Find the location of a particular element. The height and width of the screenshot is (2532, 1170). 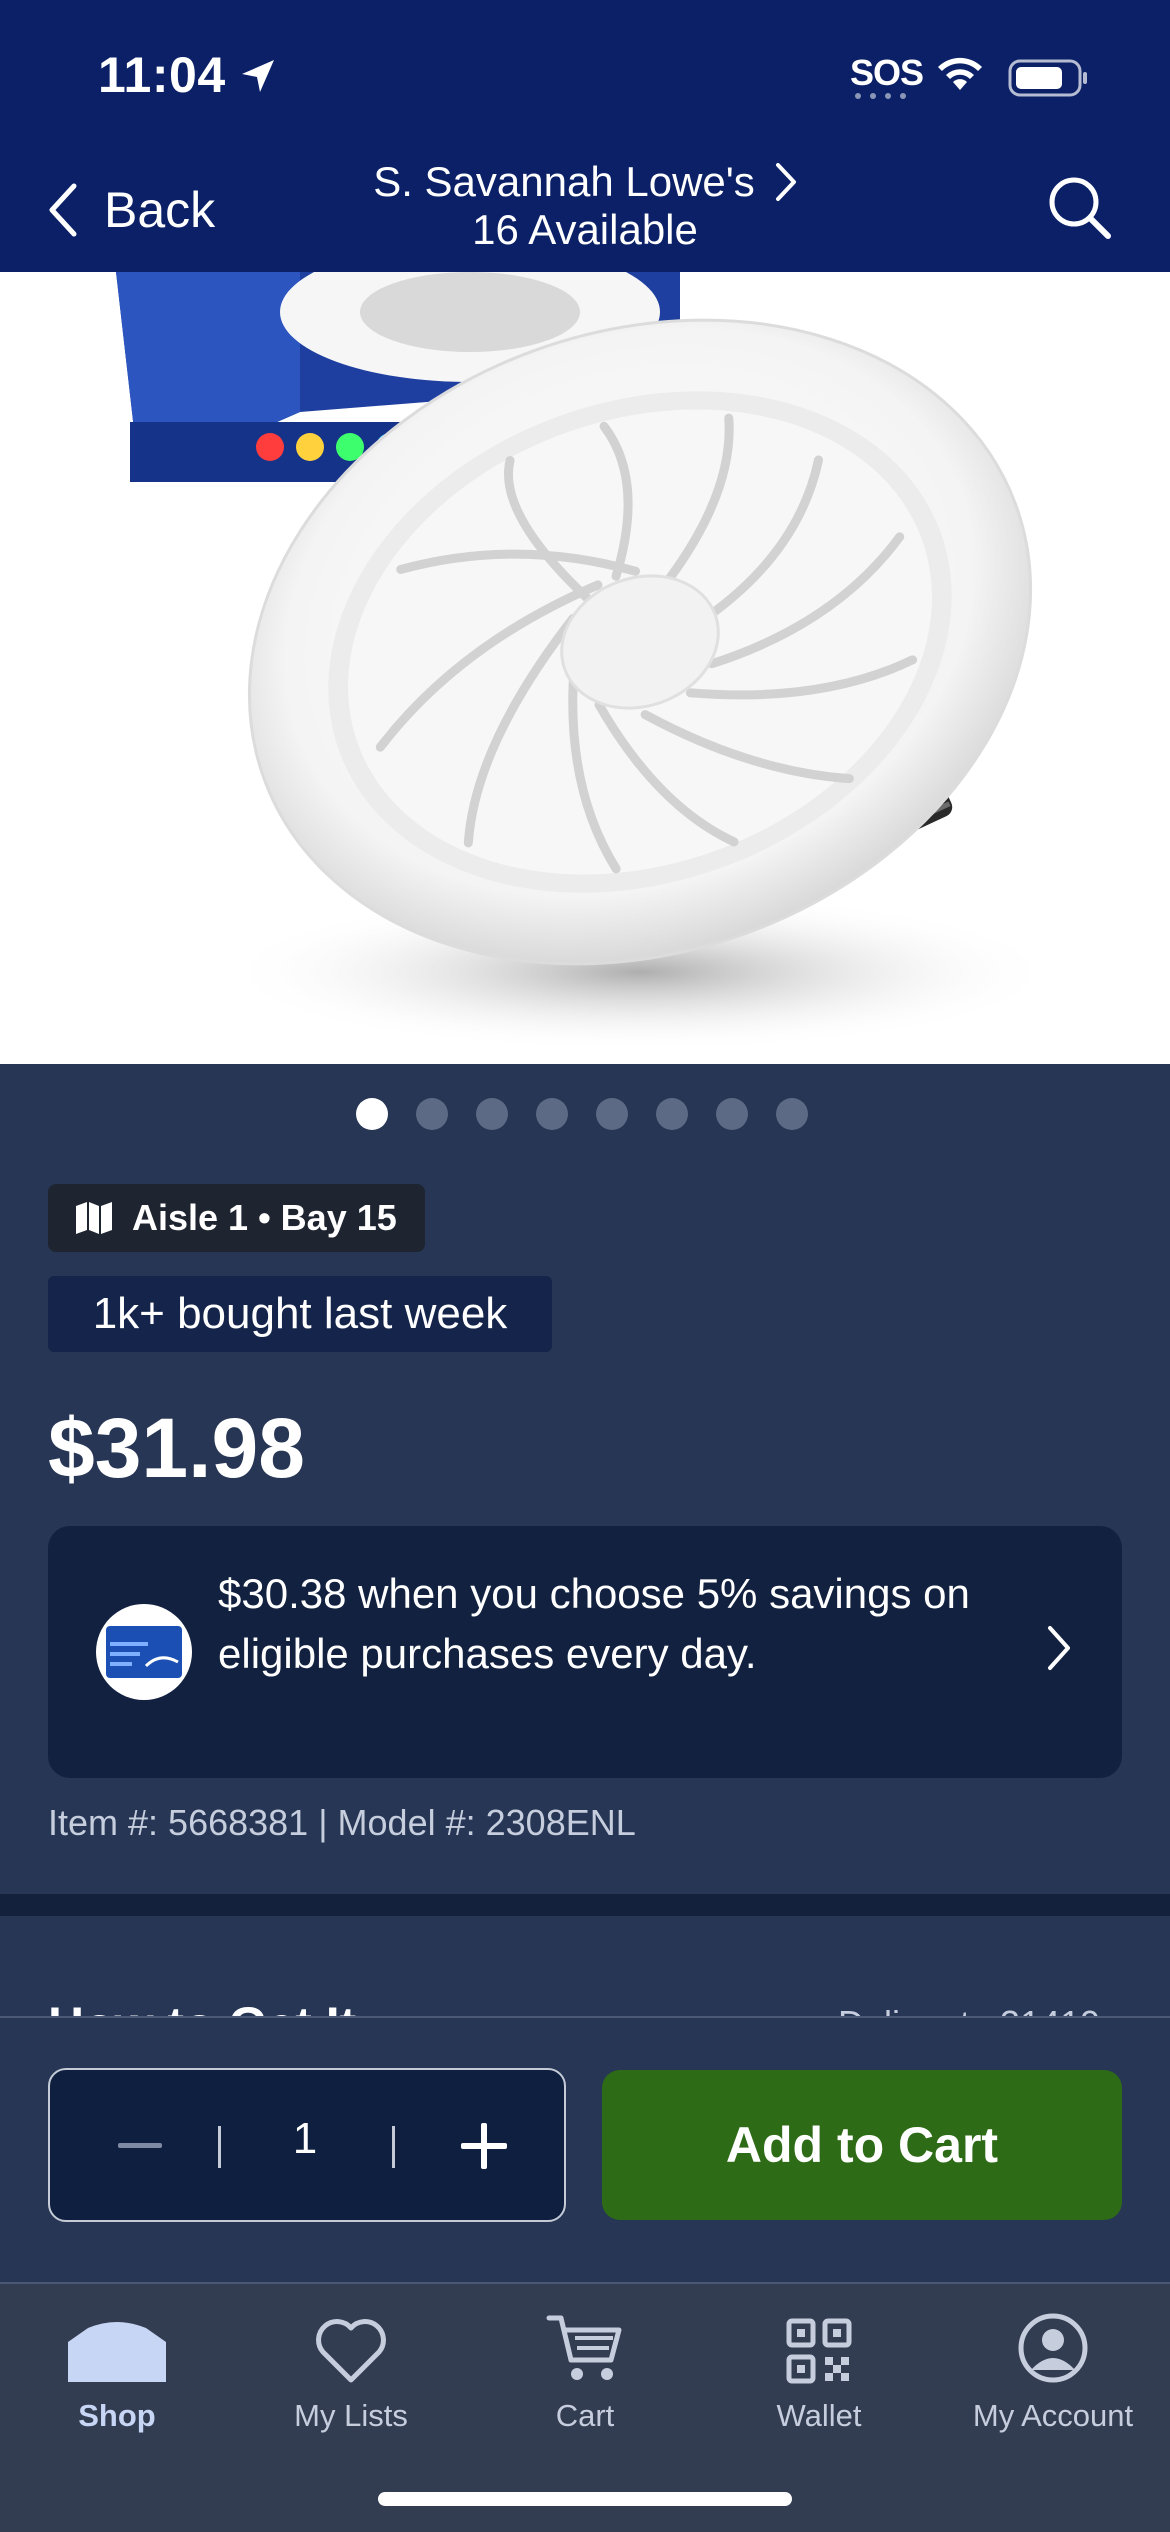

pagination-dot-active is located at coordinates (372, 1114).